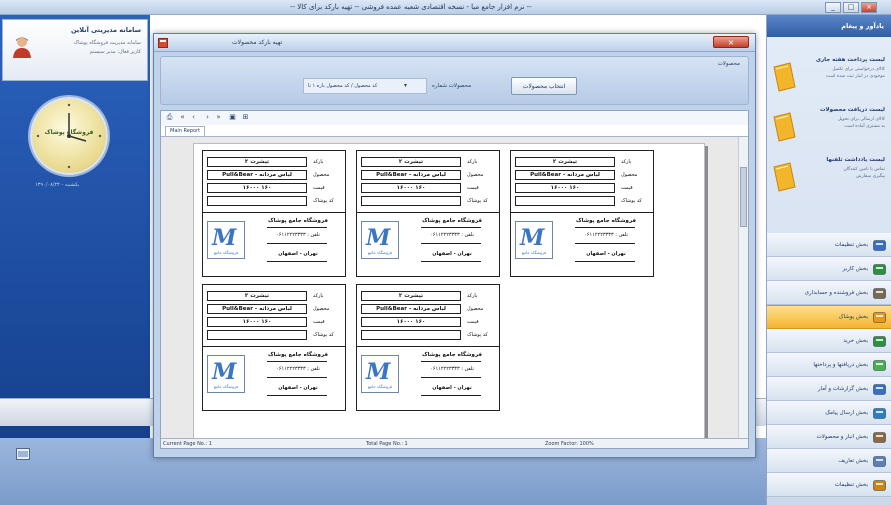 The width and height of the screenshot is (891, 505). What do you see at coordinates (218, 117) in the screenshot?
I see `last-page-icon: »` at bounding box center [218, 117].